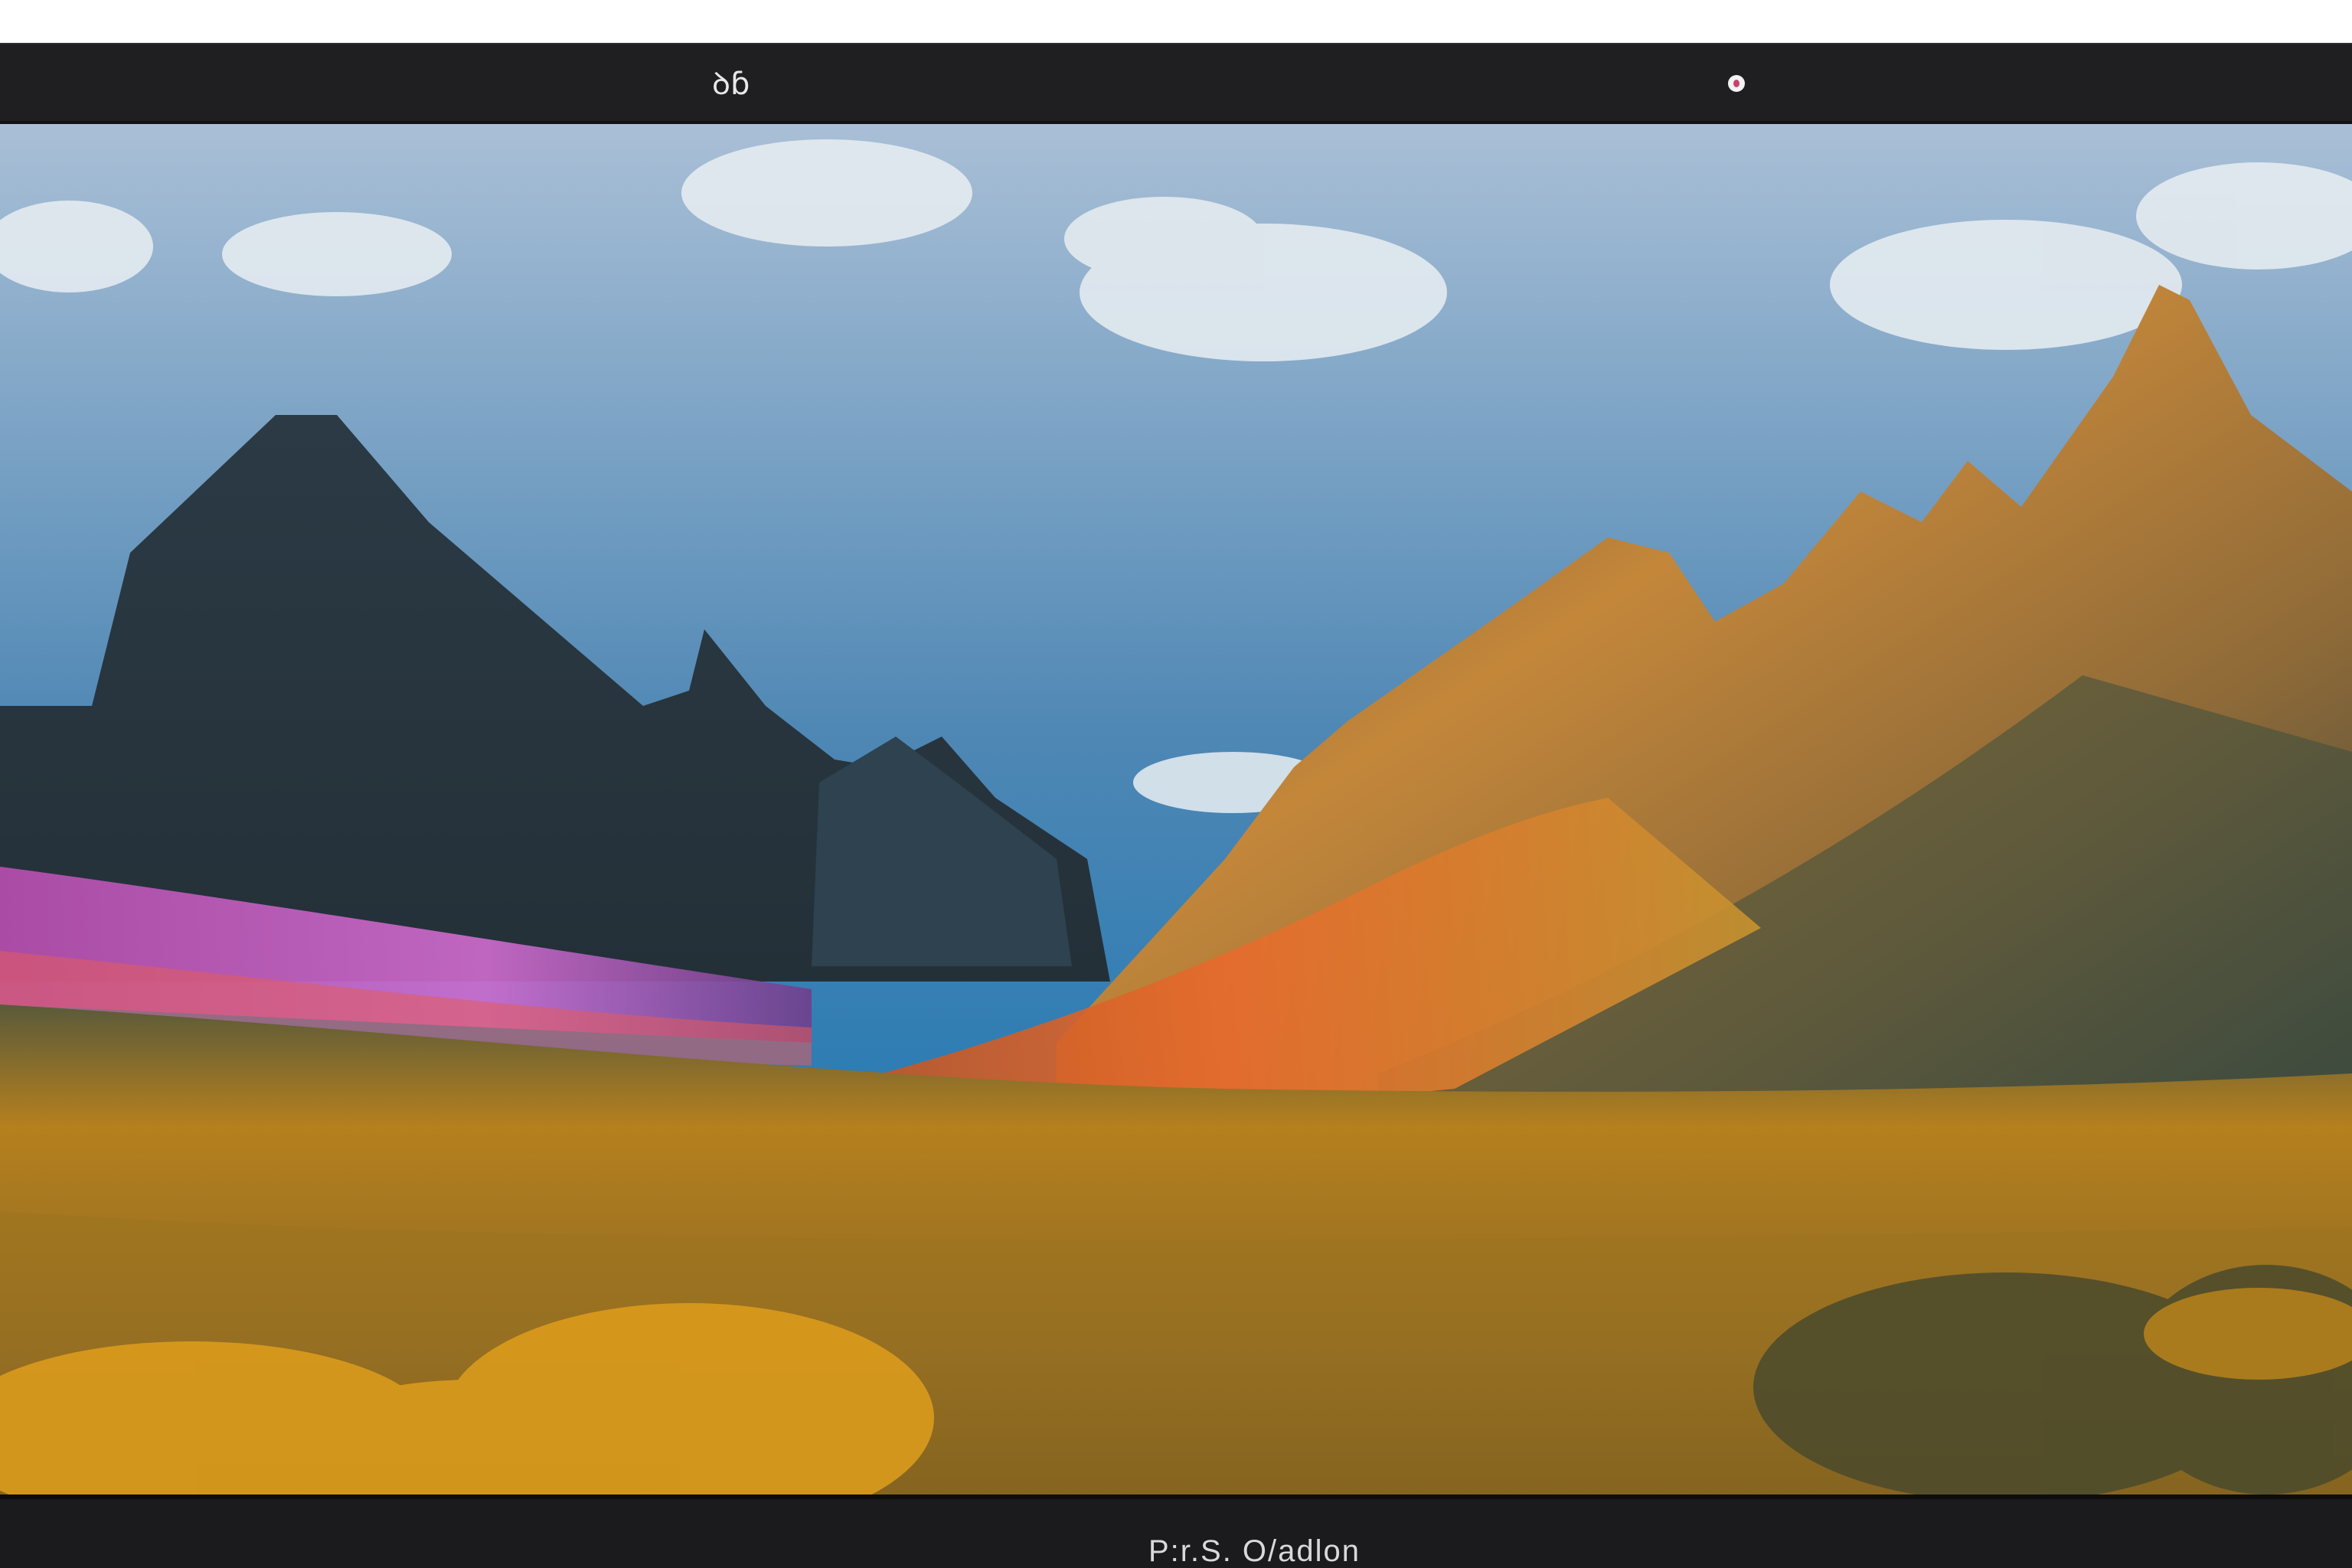  Describe the element at coordinates (731, 84) in the screenshot. I see `app-logo: ꝺɓ` at that location.